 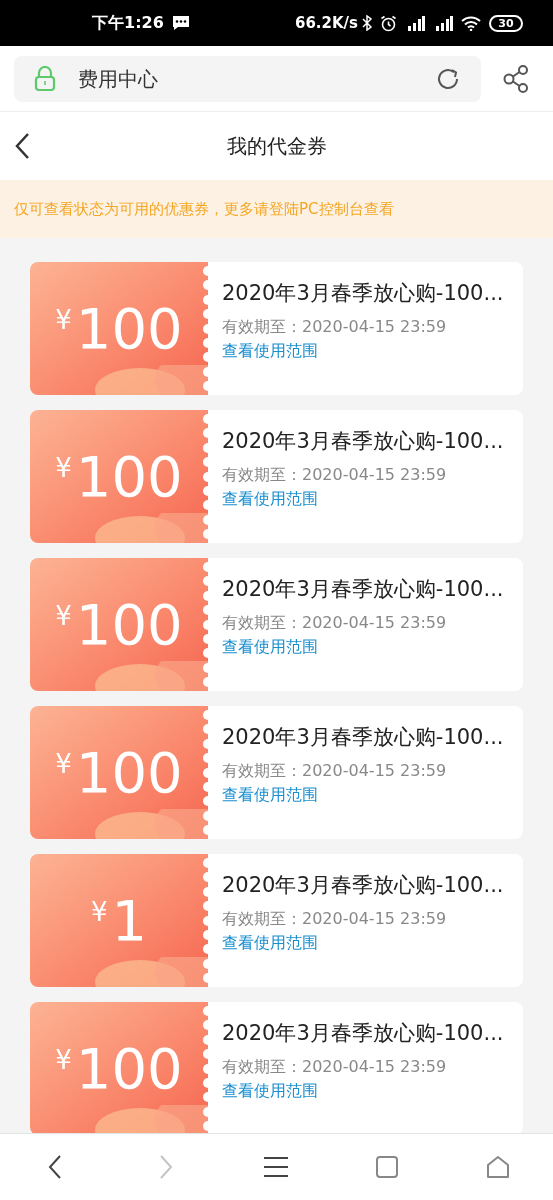 What do you see at coordinates (129, 920) in the screenshot?
I see `coupon-amount: 1` at bounding box center [129, 920].